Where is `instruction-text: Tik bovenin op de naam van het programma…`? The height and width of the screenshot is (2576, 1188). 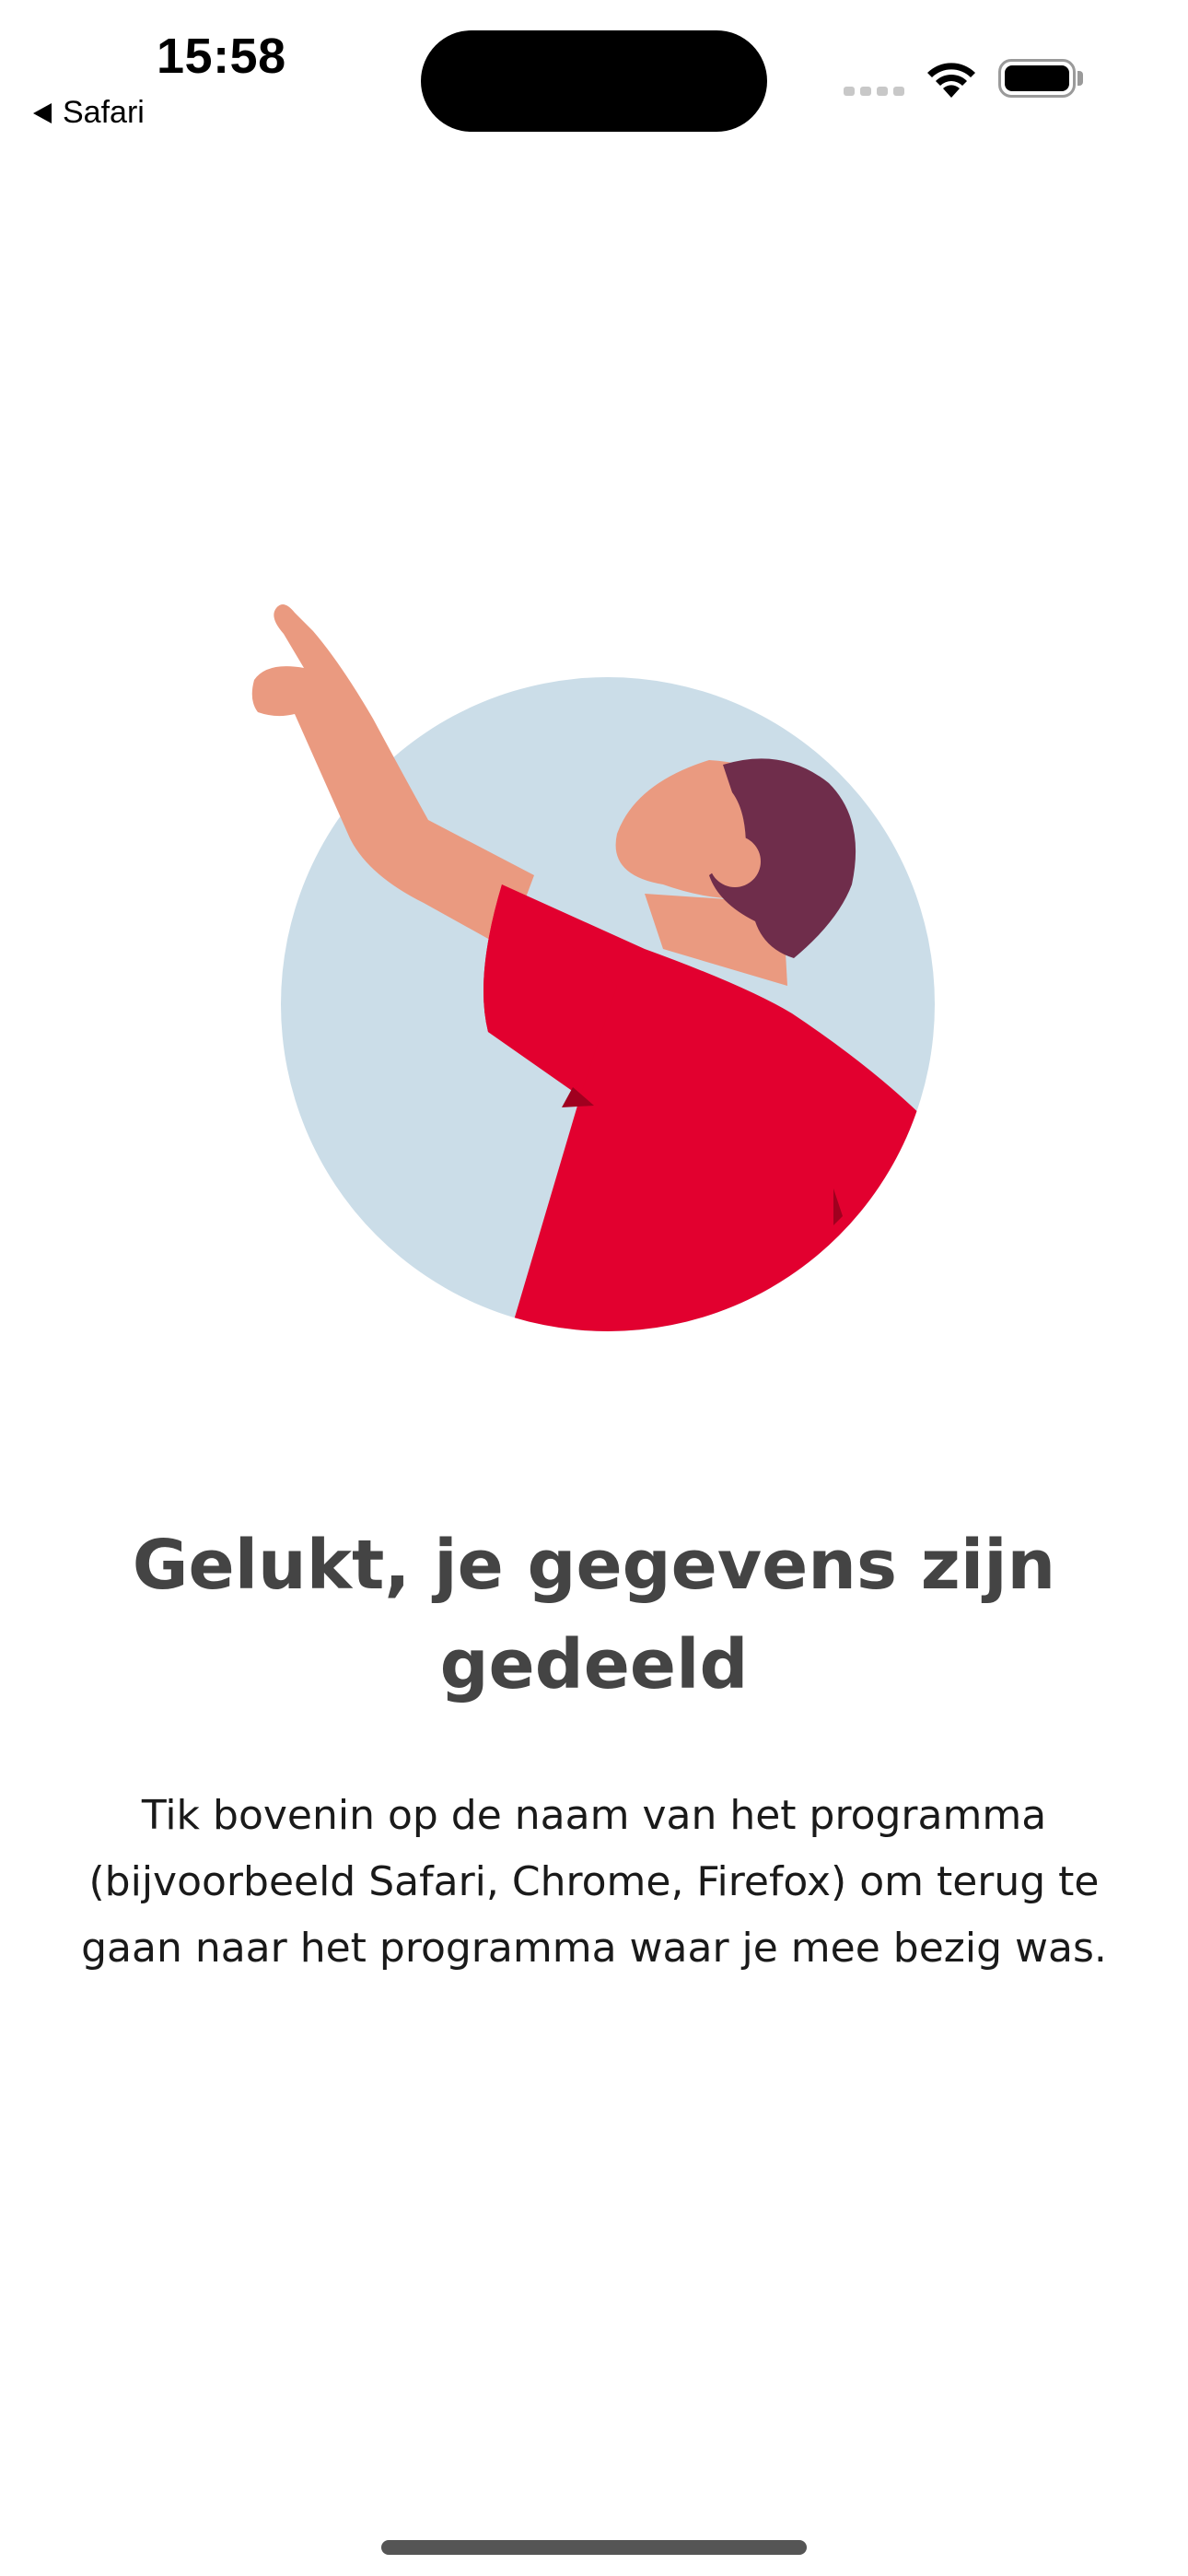
instruction-text: Tik bovenin op de naam van het programma… is located at coordinates (594, 1882).